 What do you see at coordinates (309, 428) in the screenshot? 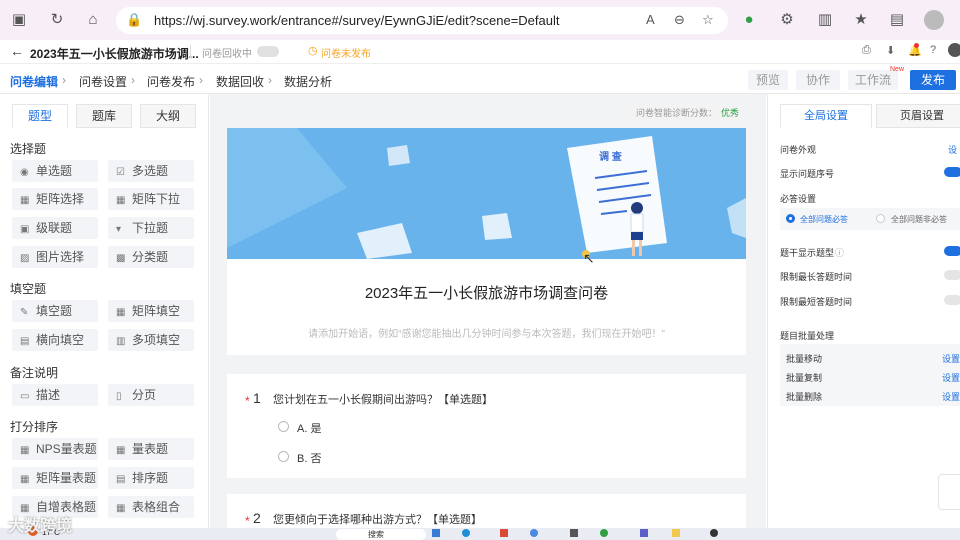
I see `option-label: A. 是` at bounding box center [309, 428].